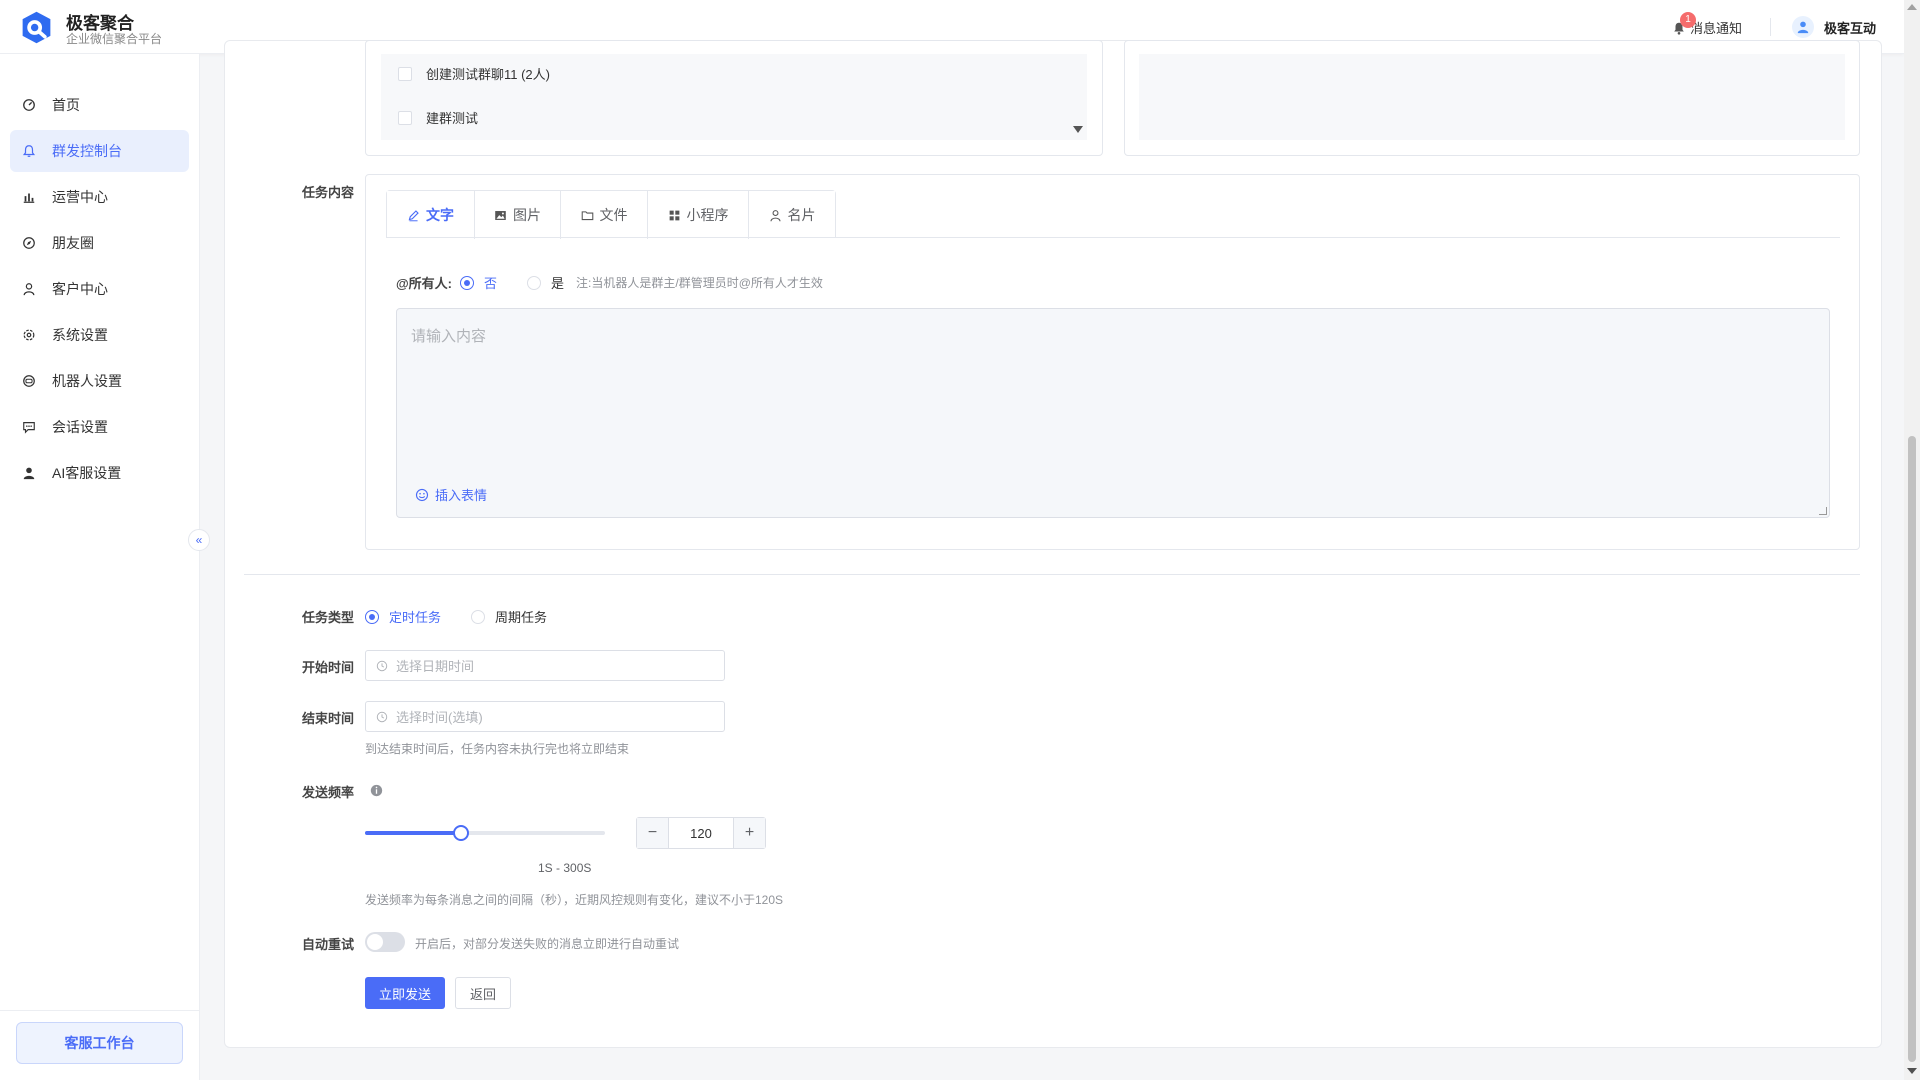  I want to click on list-item: 创建测试群聊11 (2人), so click(474, 73).